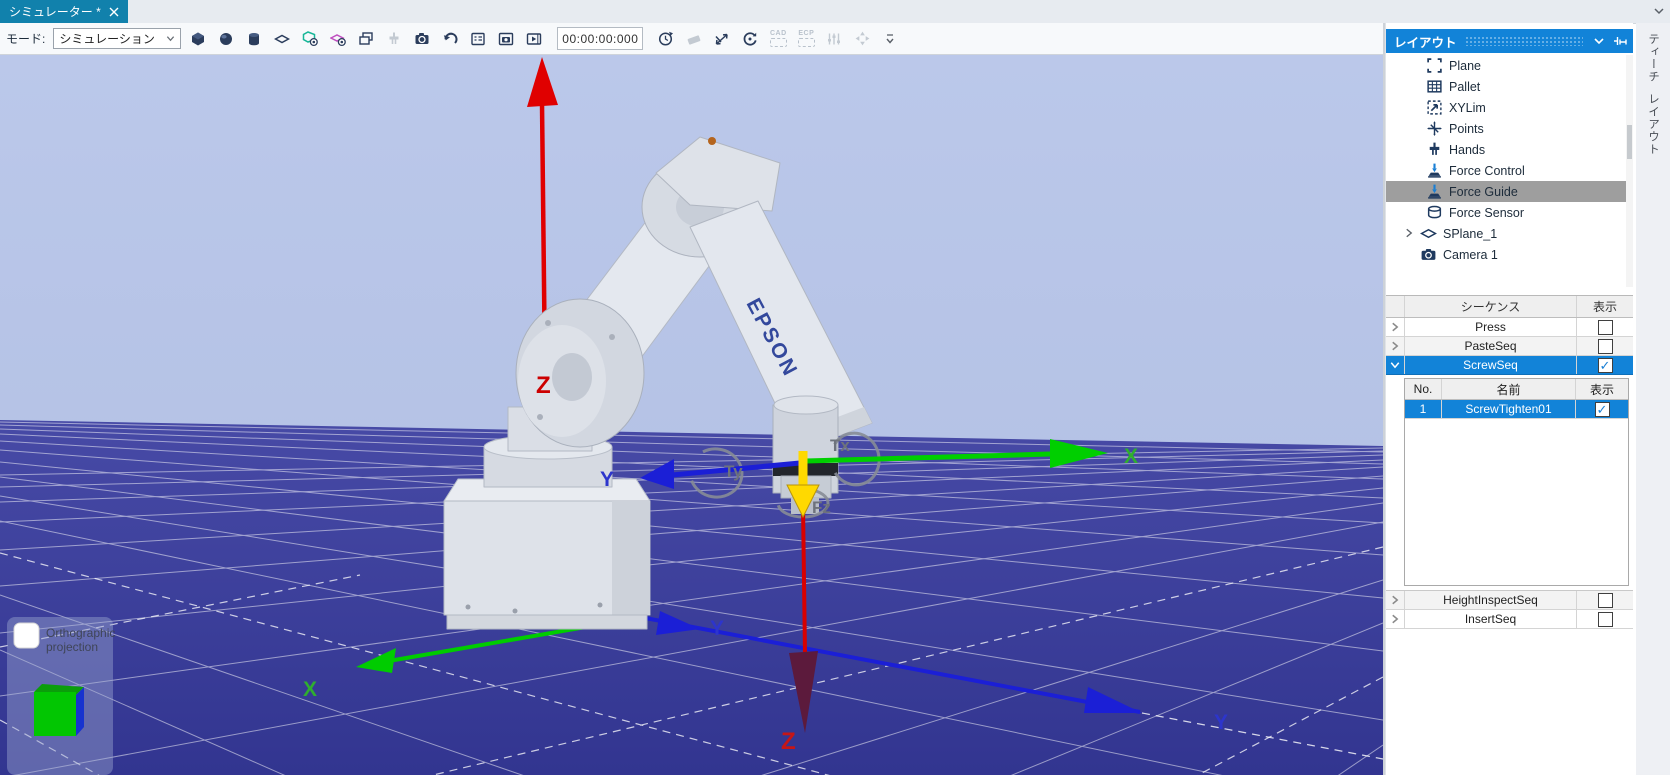  Describe the element at coordinates (1491, 619) in the screenshot. I see `sequence-name: InsertSeq` at that location.